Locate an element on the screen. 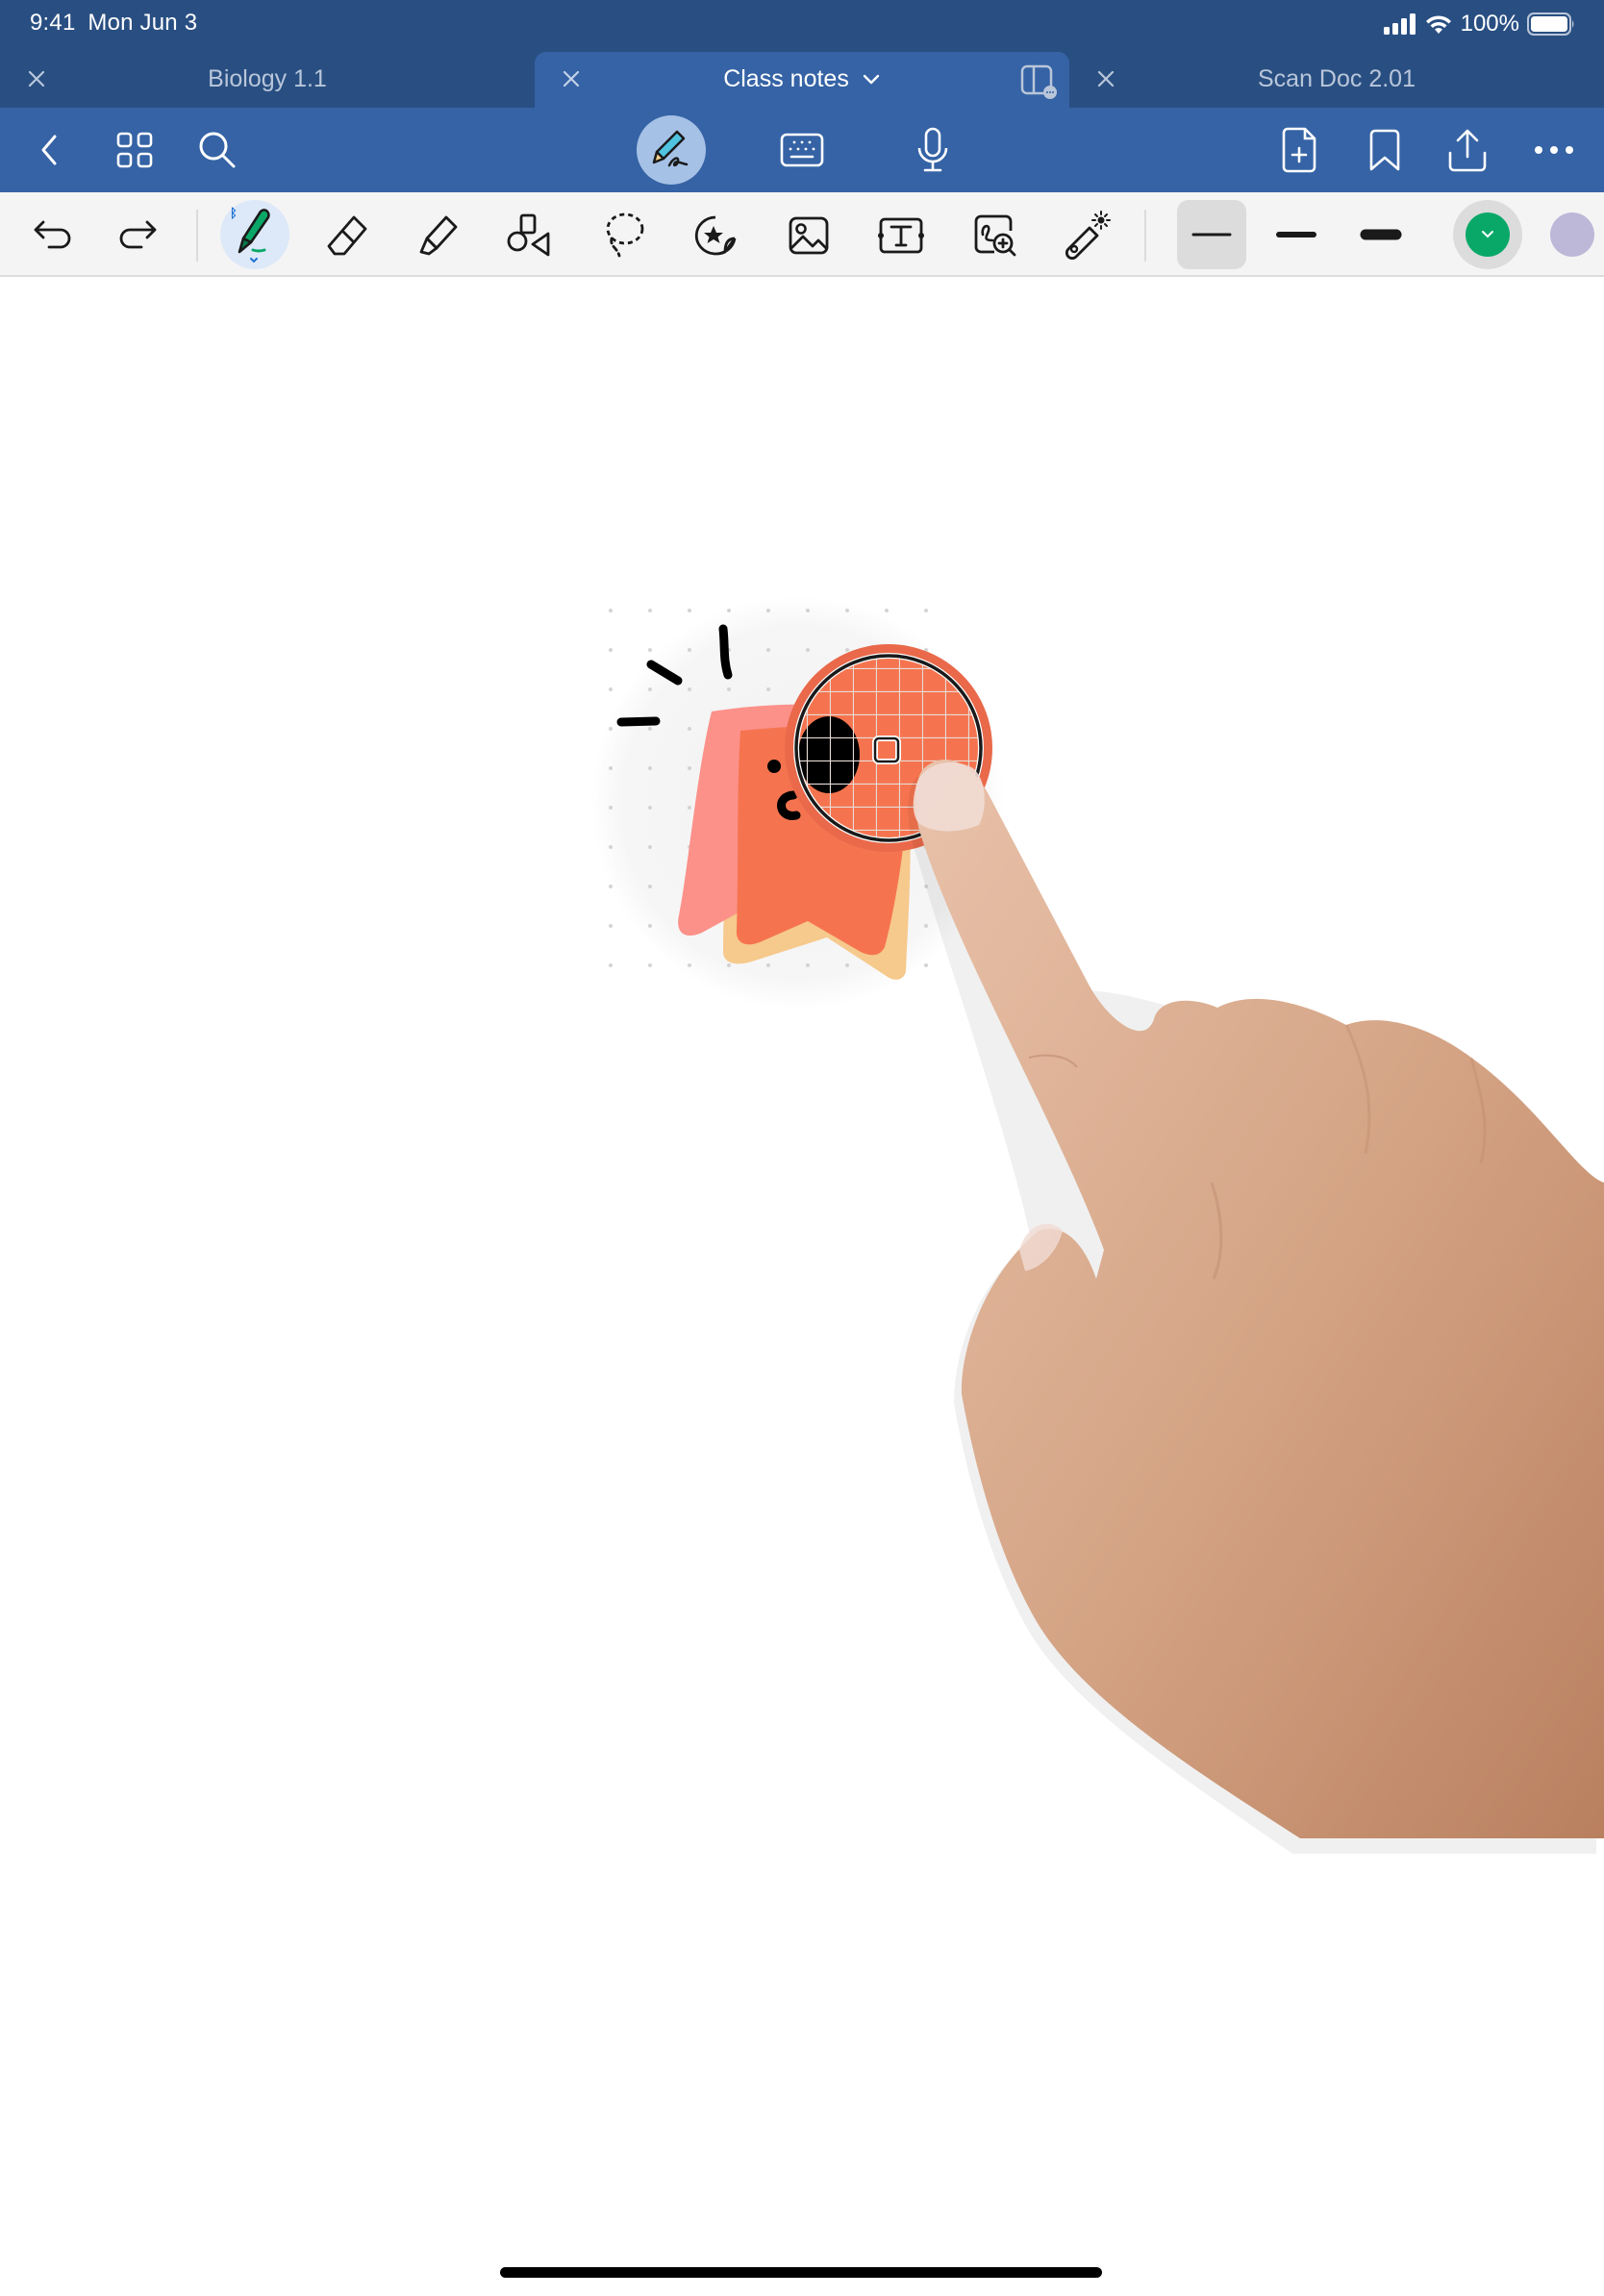  status-bar: 9:41 Mon Jun 3 100% is located at coordinates (802, 26).